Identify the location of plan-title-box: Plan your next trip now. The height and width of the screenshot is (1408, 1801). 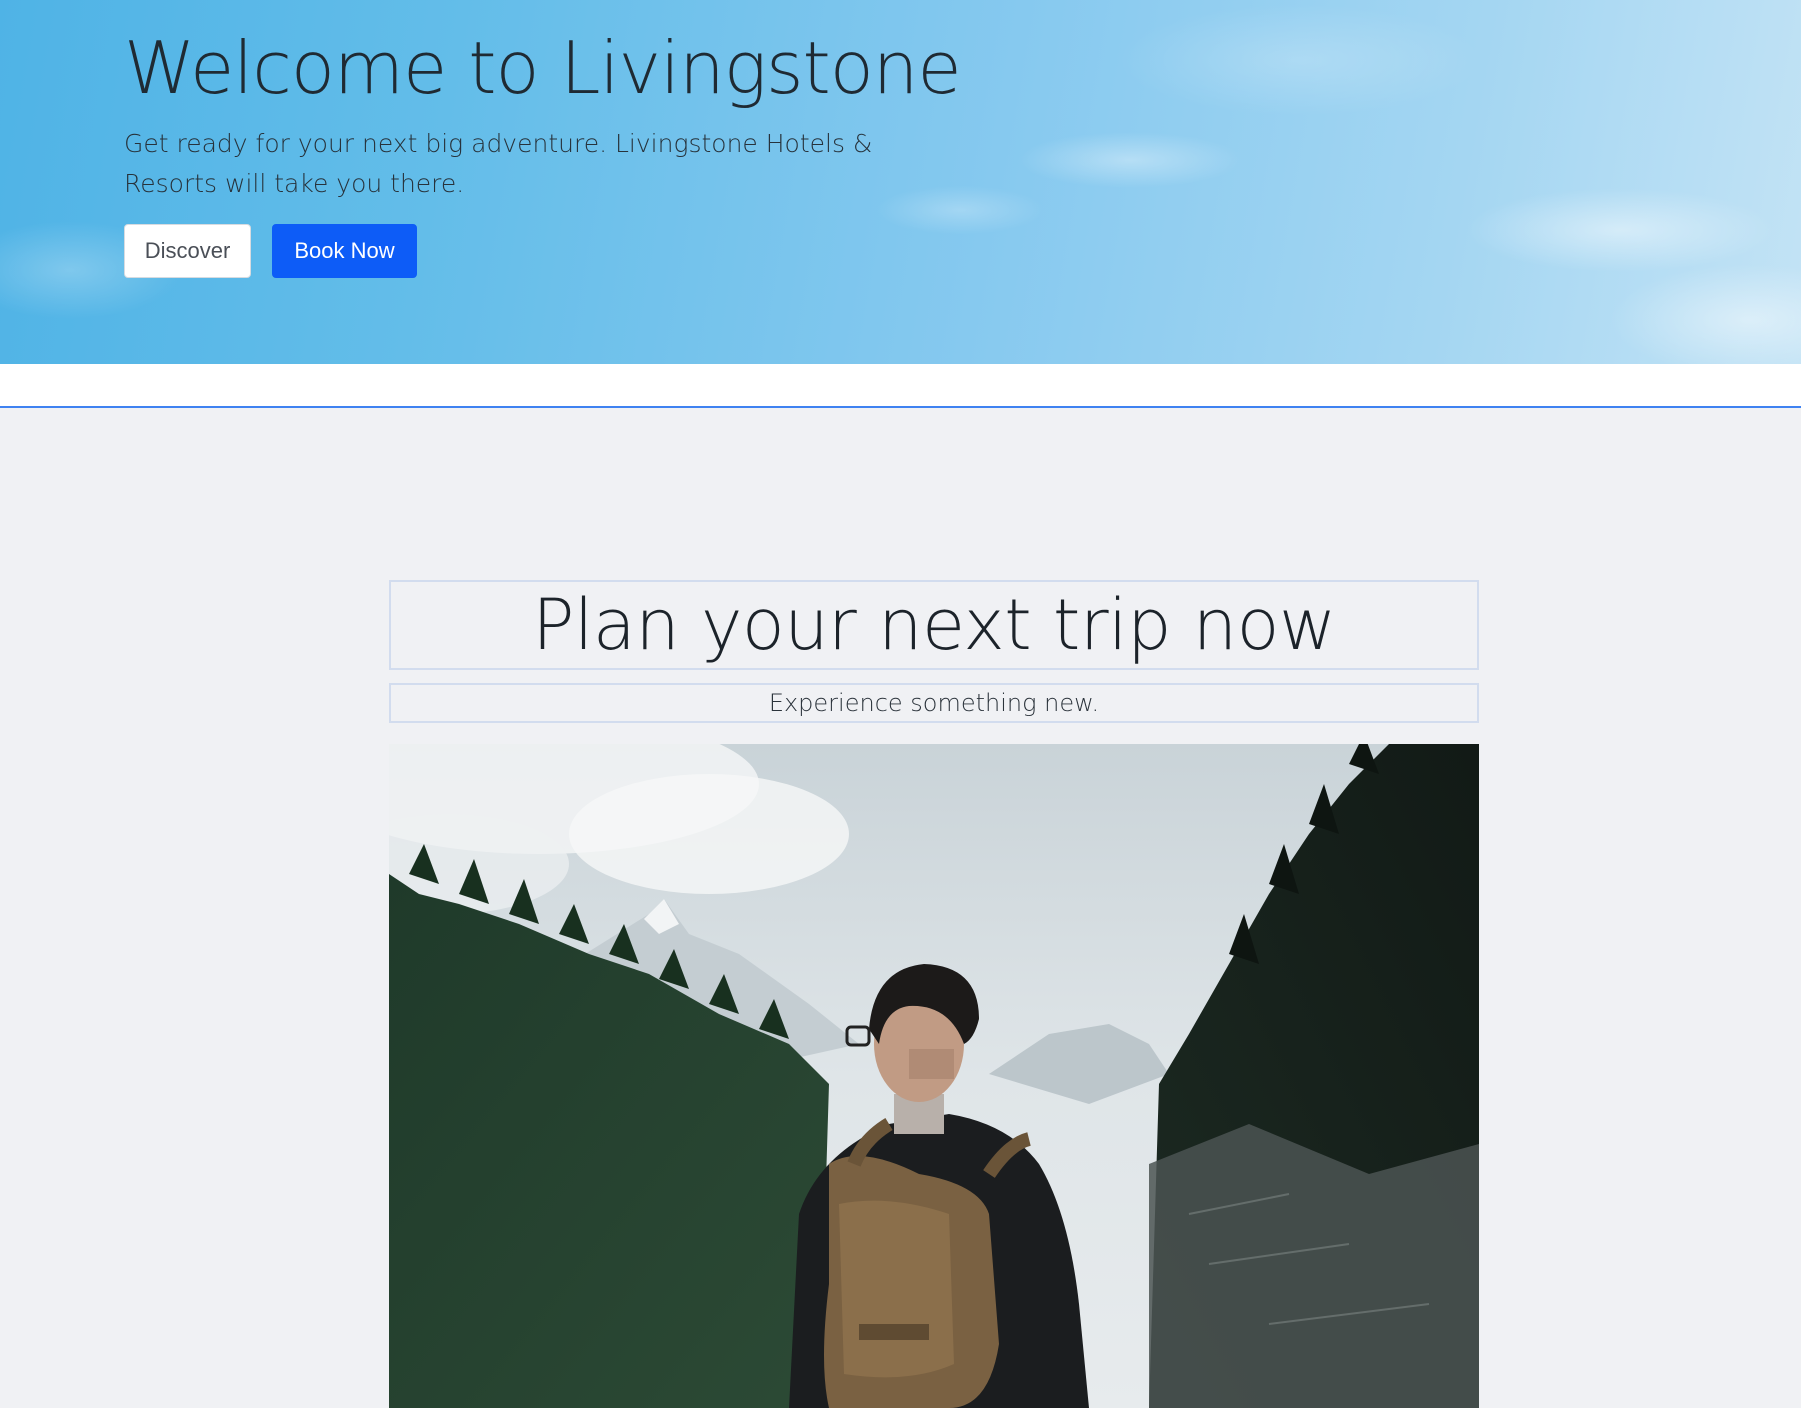
(934, 625).